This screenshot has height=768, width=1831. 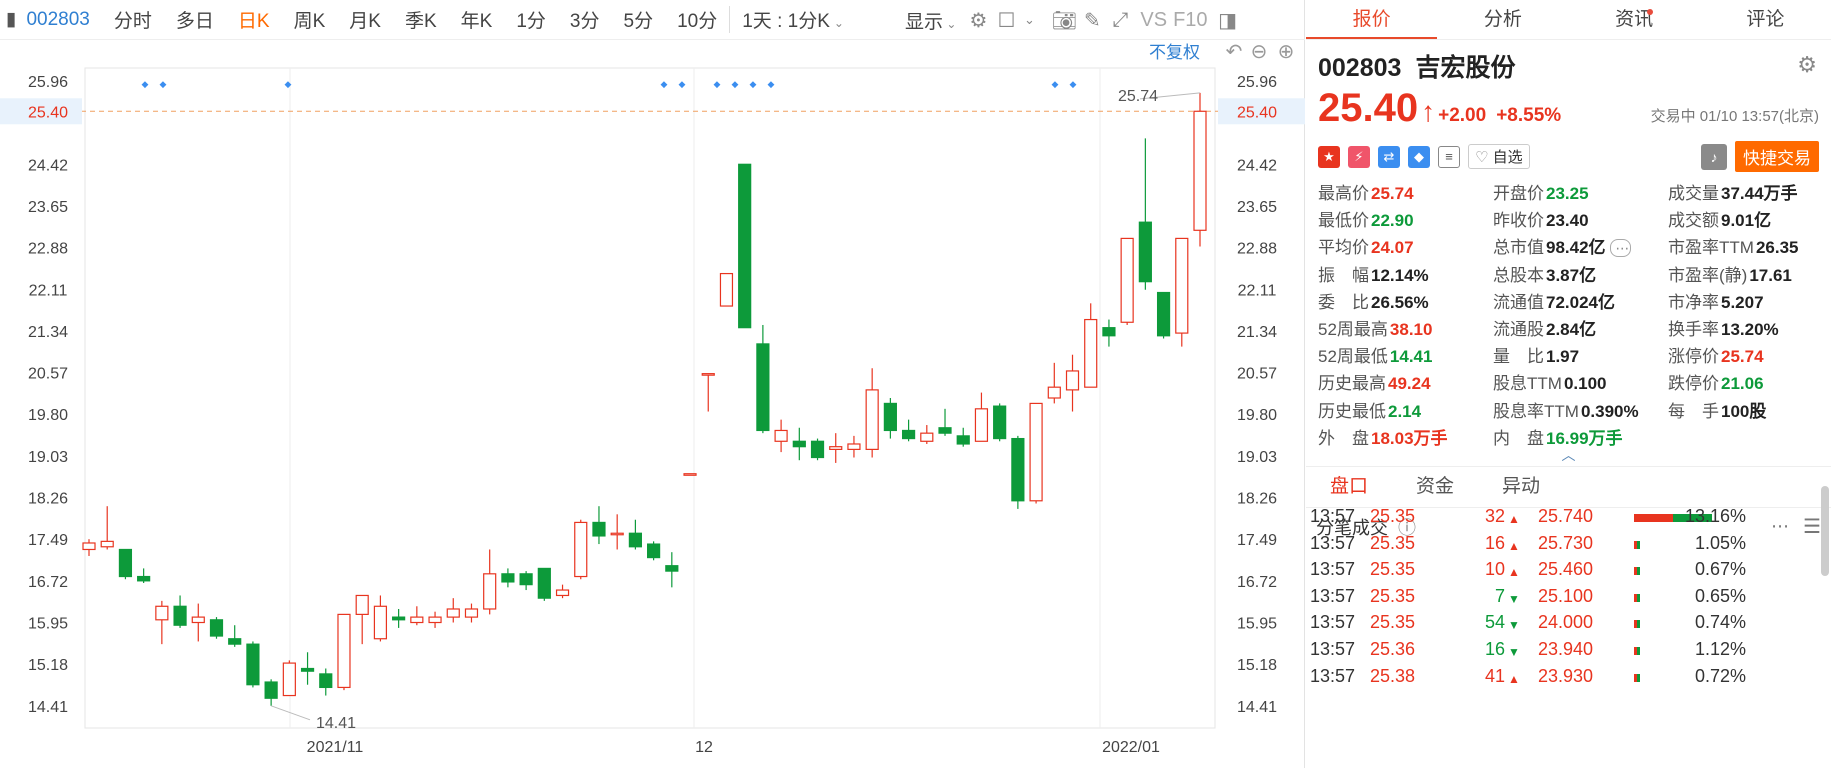 What do you see at coordinates (365, 19) in the screenshot?
I see `period-tab-4: 月K` at bounding box center [365, 19].